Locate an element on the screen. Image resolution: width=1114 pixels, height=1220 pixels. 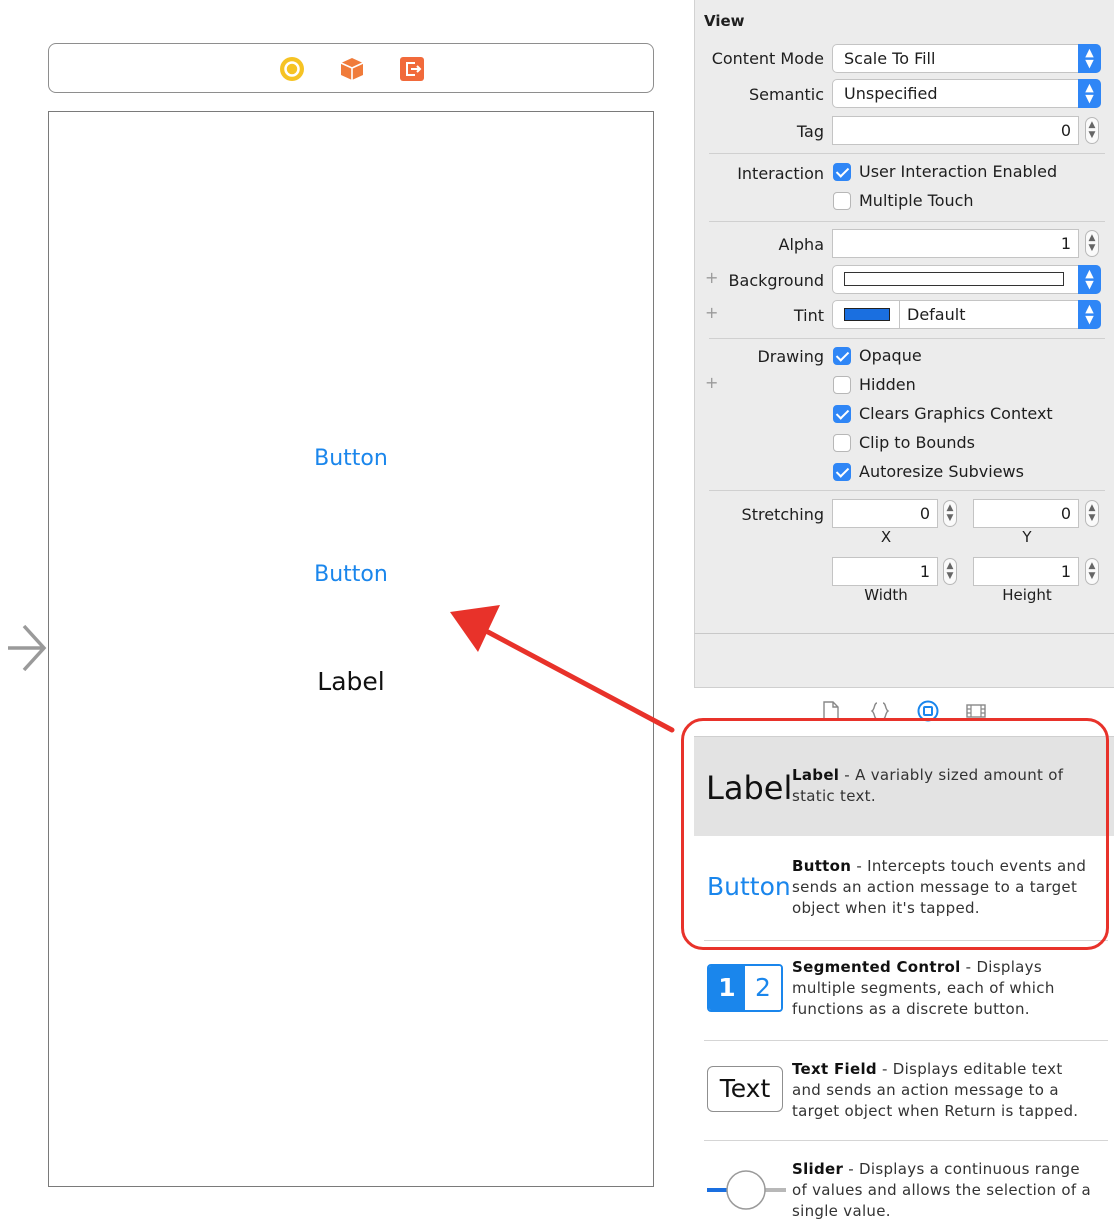
tag-stepper: ▲ ▼ is located at coordinates (1092, 130).